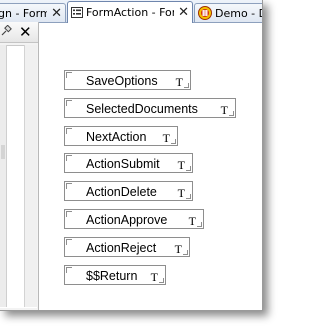 The height and width of the screenshot is (327, 320). Describe the element at coordinates (112, 276) in the screenshot. I see `field-name: $$Return` at that location.